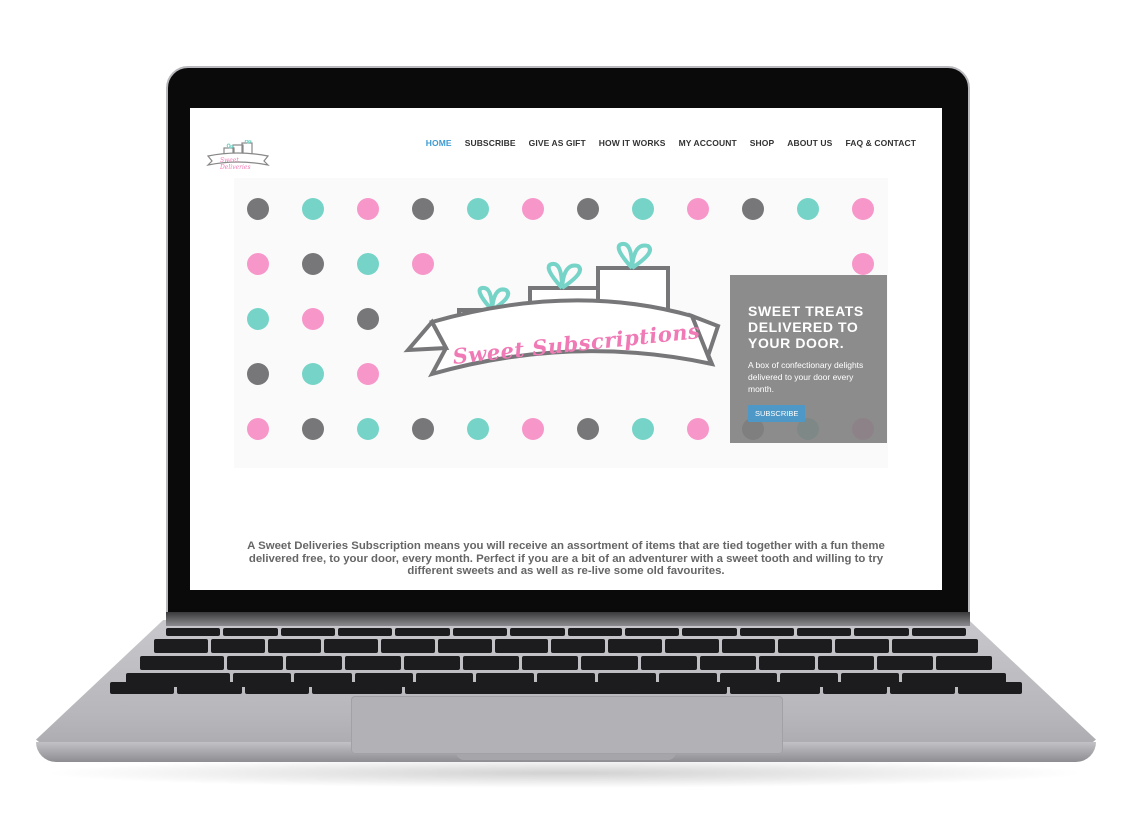  Describe the element at coordinates (562, 309) in the screenshot. I see `banner-graphic` at that location.